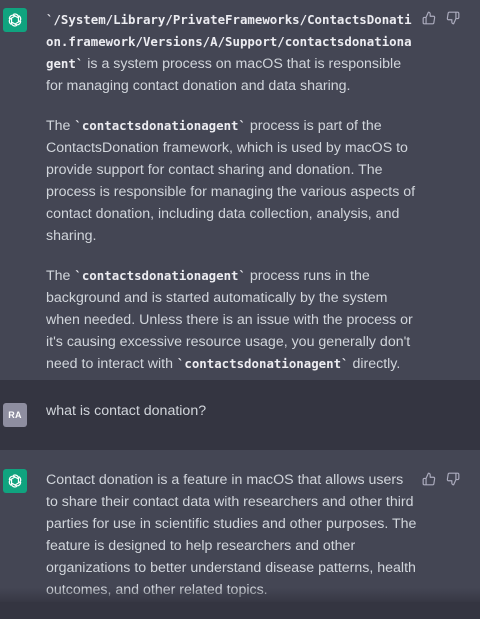 The image size is (480, 619). Describe the element at coordinates (374, 364) in the screenshot. I see `paragraph-text: directly.` at that location.